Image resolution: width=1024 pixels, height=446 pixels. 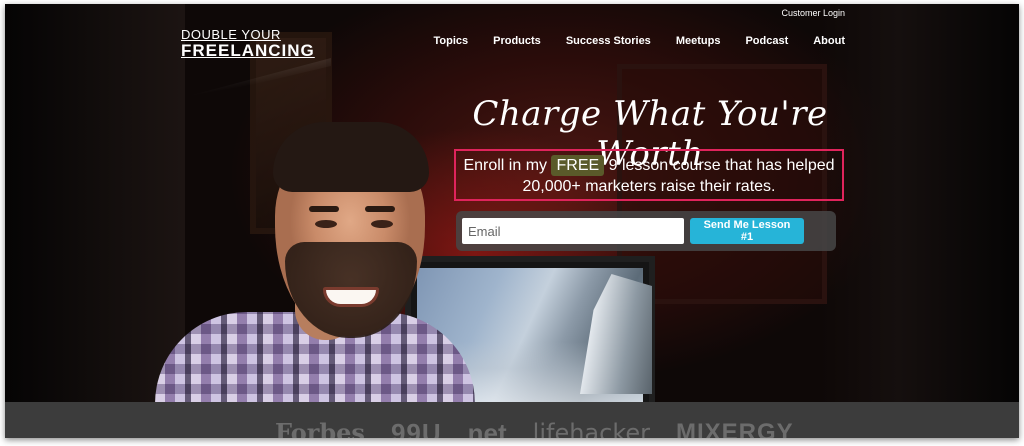 What do you see at coordinates (649, 186) in the screenshot?
I see `subtitle-line2: 20,000+ marketers raise their rates.` at bounding box center [649, 186].